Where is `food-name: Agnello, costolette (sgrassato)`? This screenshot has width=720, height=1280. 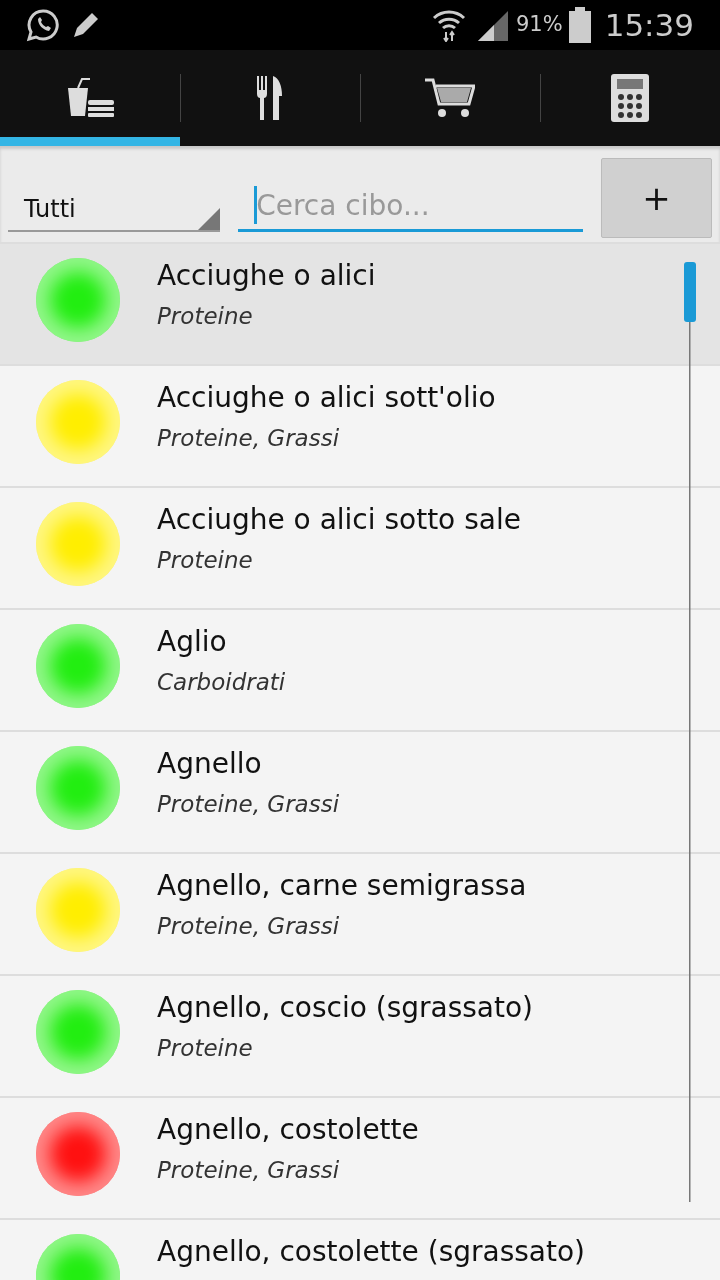 food-name: Agnello, costolette (sgrassato) is located at coordinates (371, 1252).